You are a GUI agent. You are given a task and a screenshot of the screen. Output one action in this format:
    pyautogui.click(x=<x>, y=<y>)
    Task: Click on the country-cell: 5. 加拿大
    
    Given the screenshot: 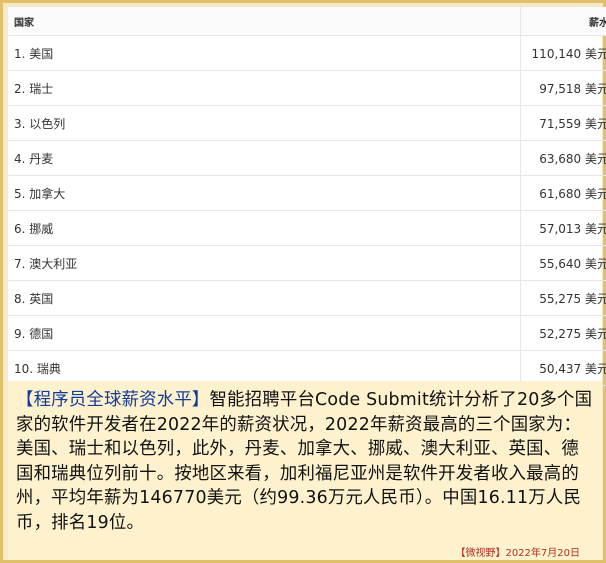 What is the action you would take?
    pyautogui.click(x=264, y=193)
    